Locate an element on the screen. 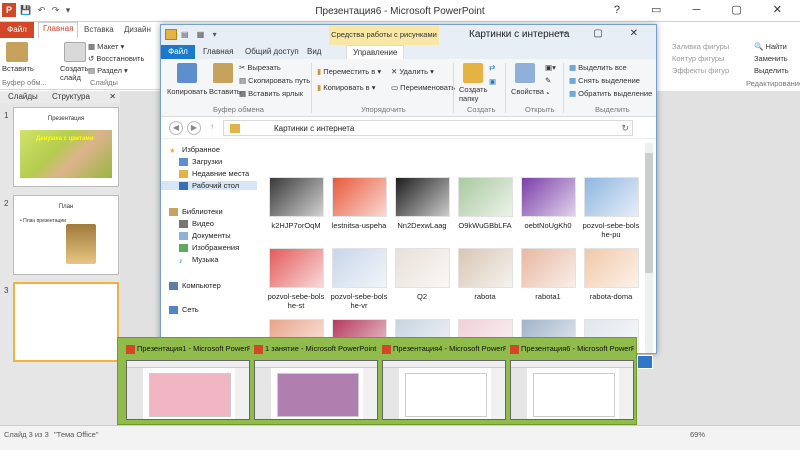 The image size is (800, 450). delete-button: ✕ Удалить ▾ is located at coordinates (412, 71).